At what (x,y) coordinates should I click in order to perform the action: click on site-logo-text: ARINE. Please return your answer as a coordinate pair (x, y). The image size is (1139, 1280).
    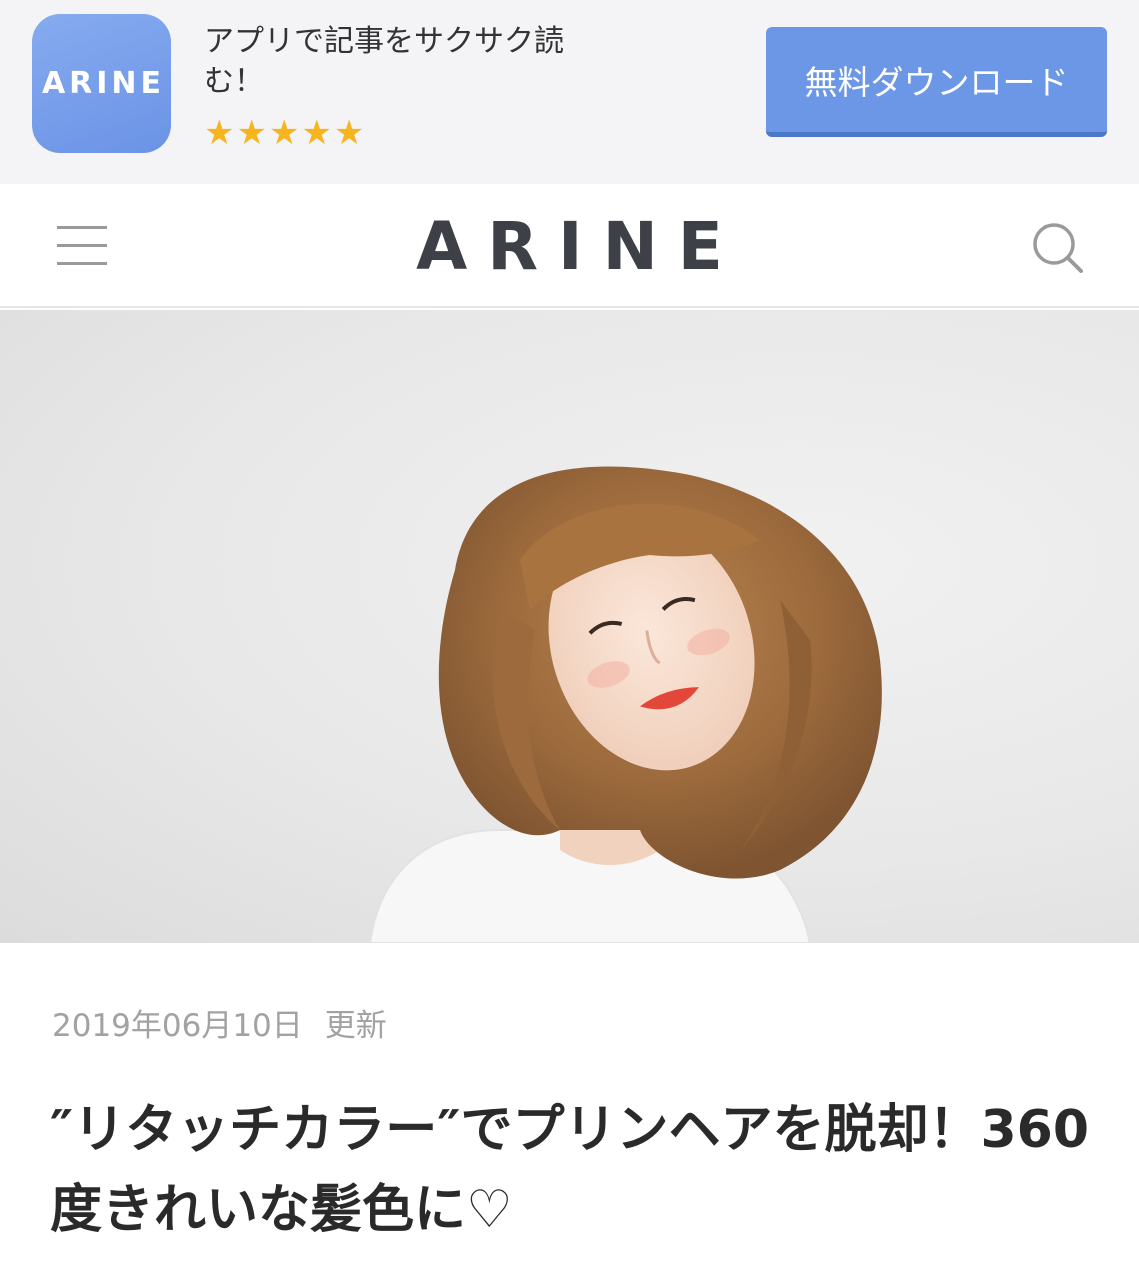
    Looking at the image, I should click on (579, 246).